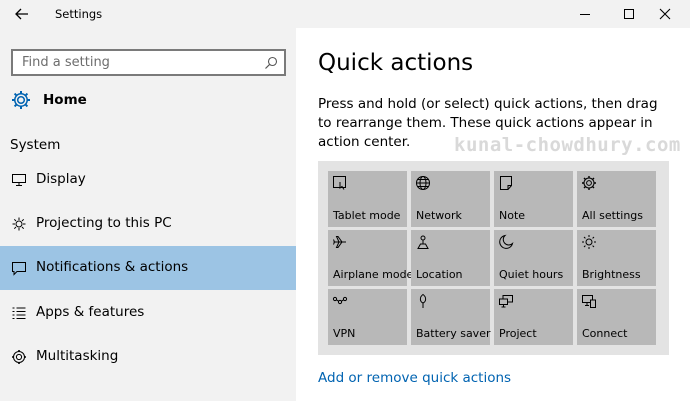 This screenshot has width=690, height=401. I want to click on note-icon, so click(506, 183).